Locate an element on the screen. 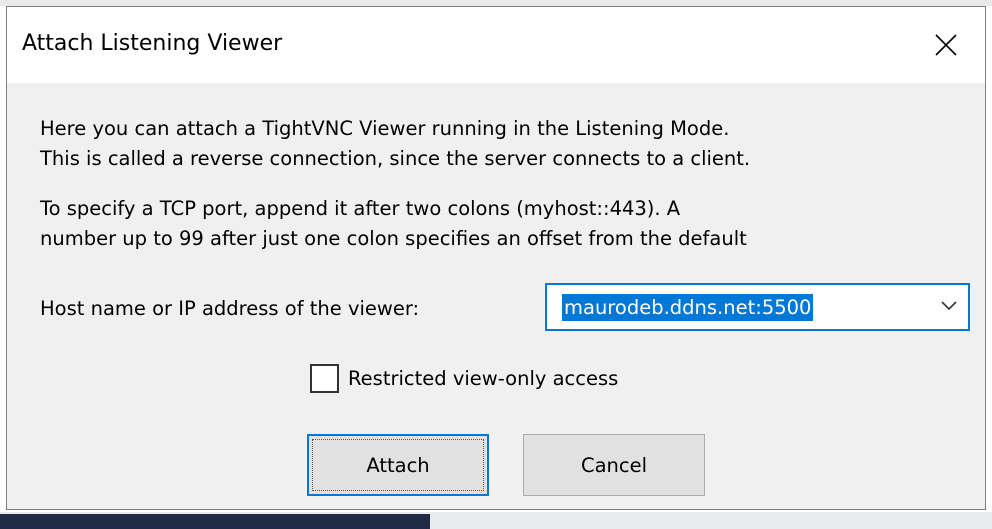  close-icon is located at coordinates (946, 45).